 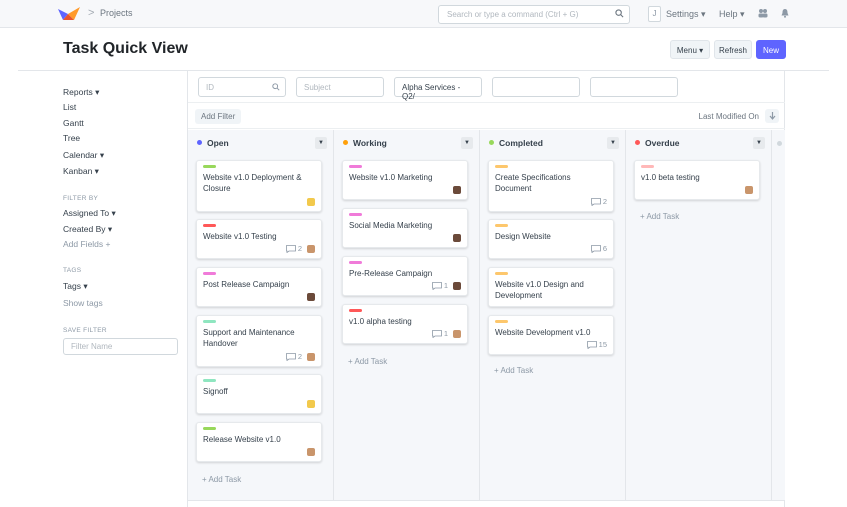 I want to click on tags-dropdown: Tags ▾, so click(x=75, y=286).